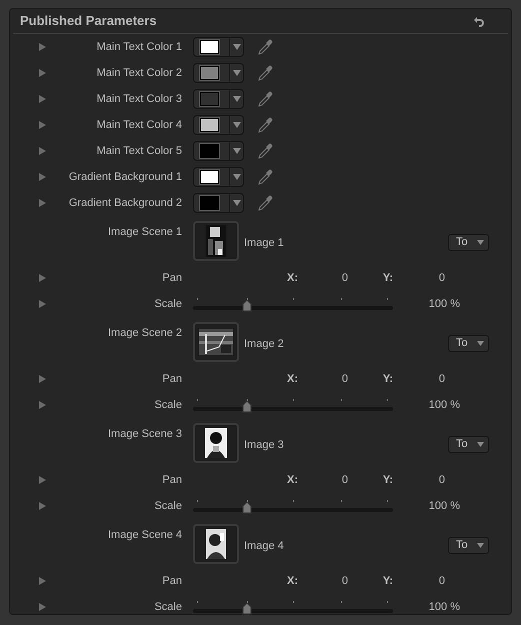 This screenshot has height=625, width=521. What do you see at coordinates (125, 177) in the screenshot?
I see `parameter-label: Gradient Background 1` at bounding box center [125, 177].